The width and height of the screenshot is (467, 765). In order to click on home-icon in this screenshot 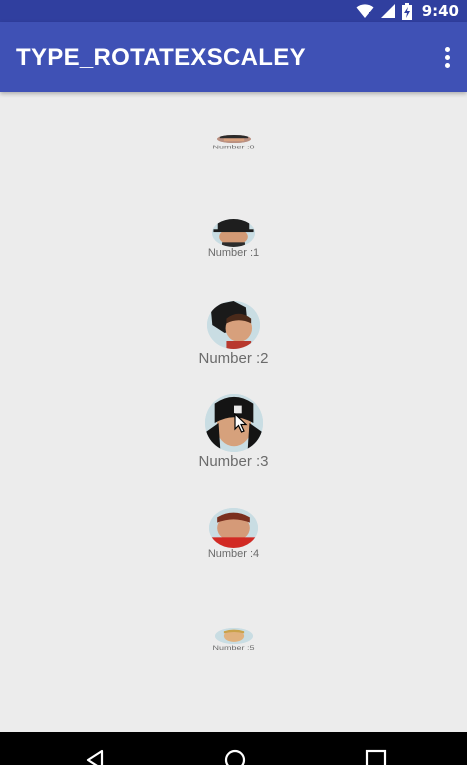, I will do `click(235, 757)`.